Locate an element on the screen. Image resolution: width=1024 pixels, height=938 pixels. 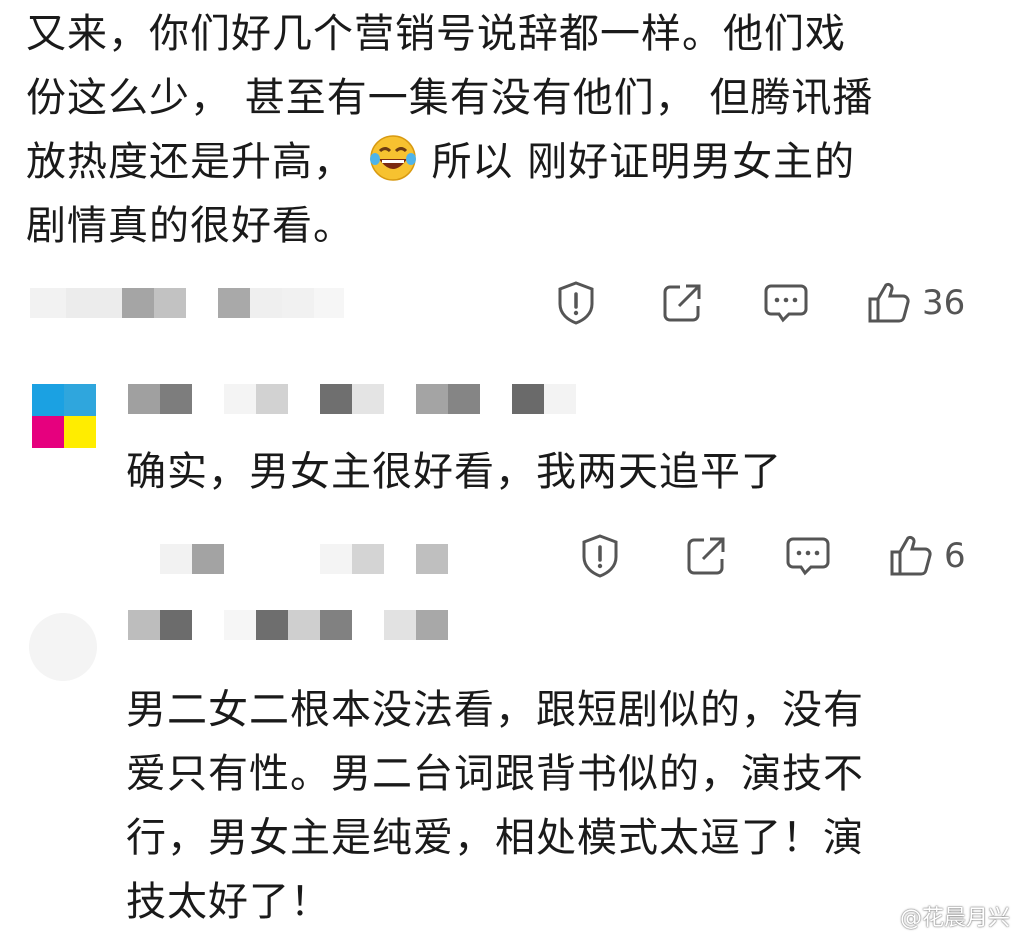
comment-3-line-2: 爱只有性。男二台词跟背书似的，演技不 is located at coordinates (495, 774).